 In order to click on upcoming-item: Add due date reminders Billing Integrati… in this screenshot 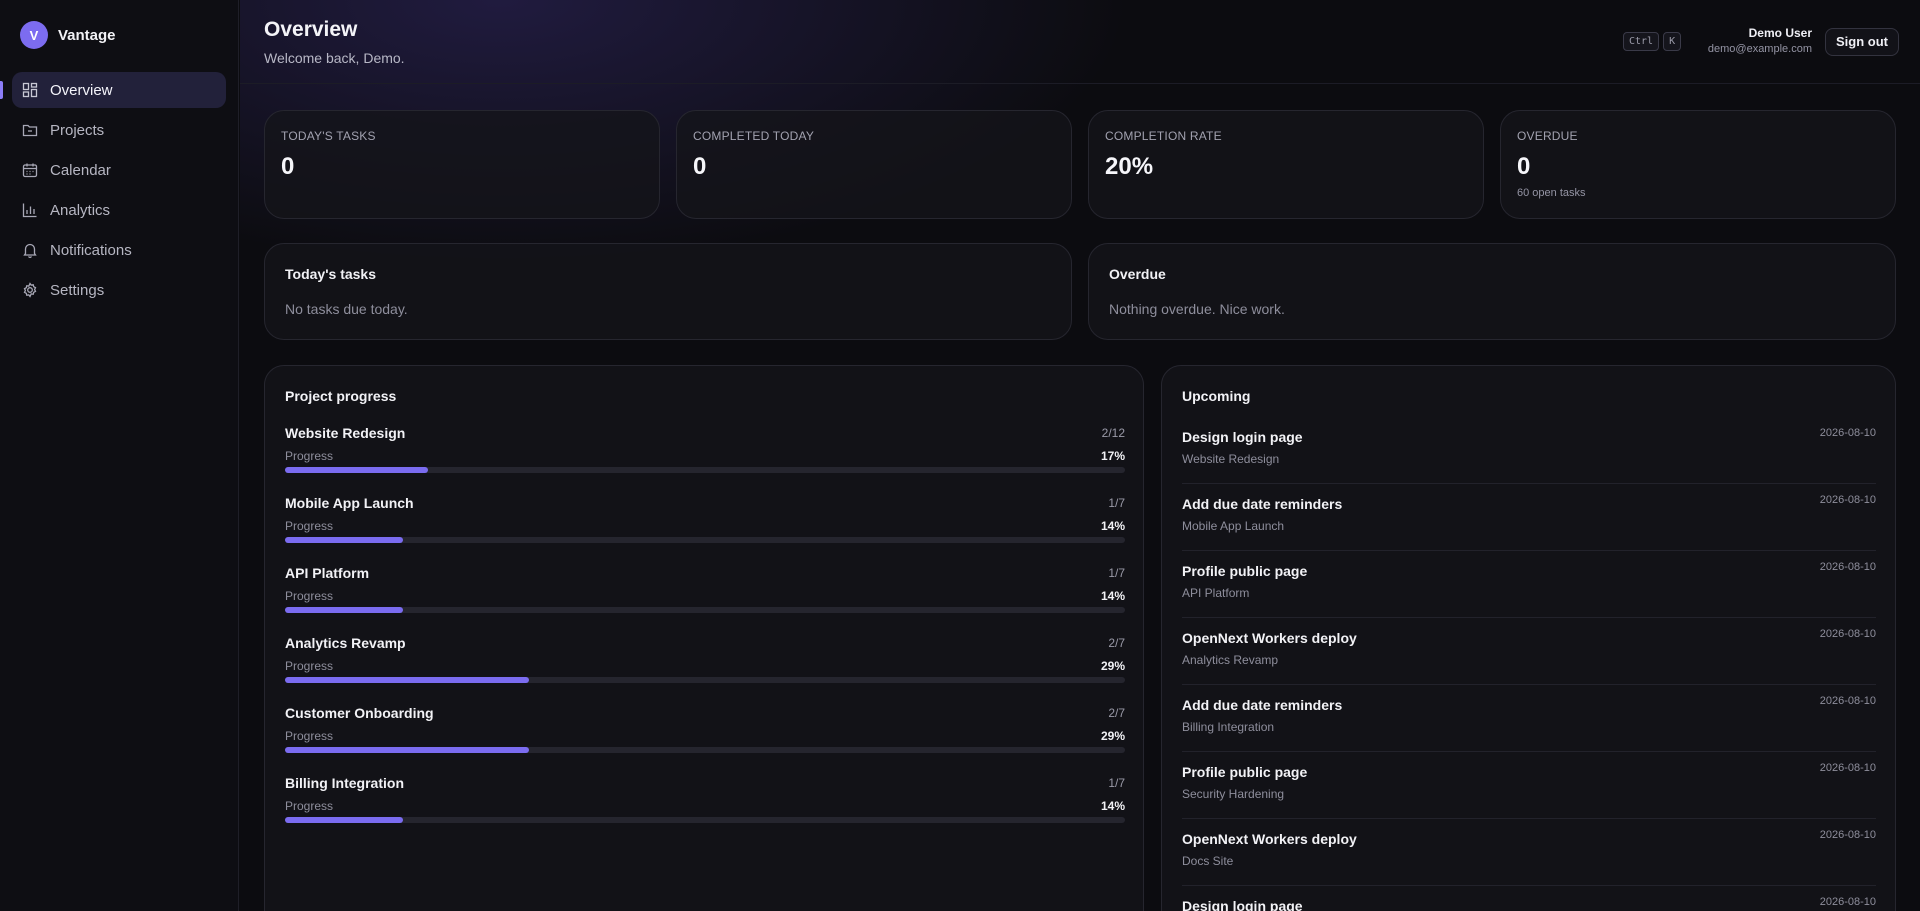, I will do `click(1529, 718)`.